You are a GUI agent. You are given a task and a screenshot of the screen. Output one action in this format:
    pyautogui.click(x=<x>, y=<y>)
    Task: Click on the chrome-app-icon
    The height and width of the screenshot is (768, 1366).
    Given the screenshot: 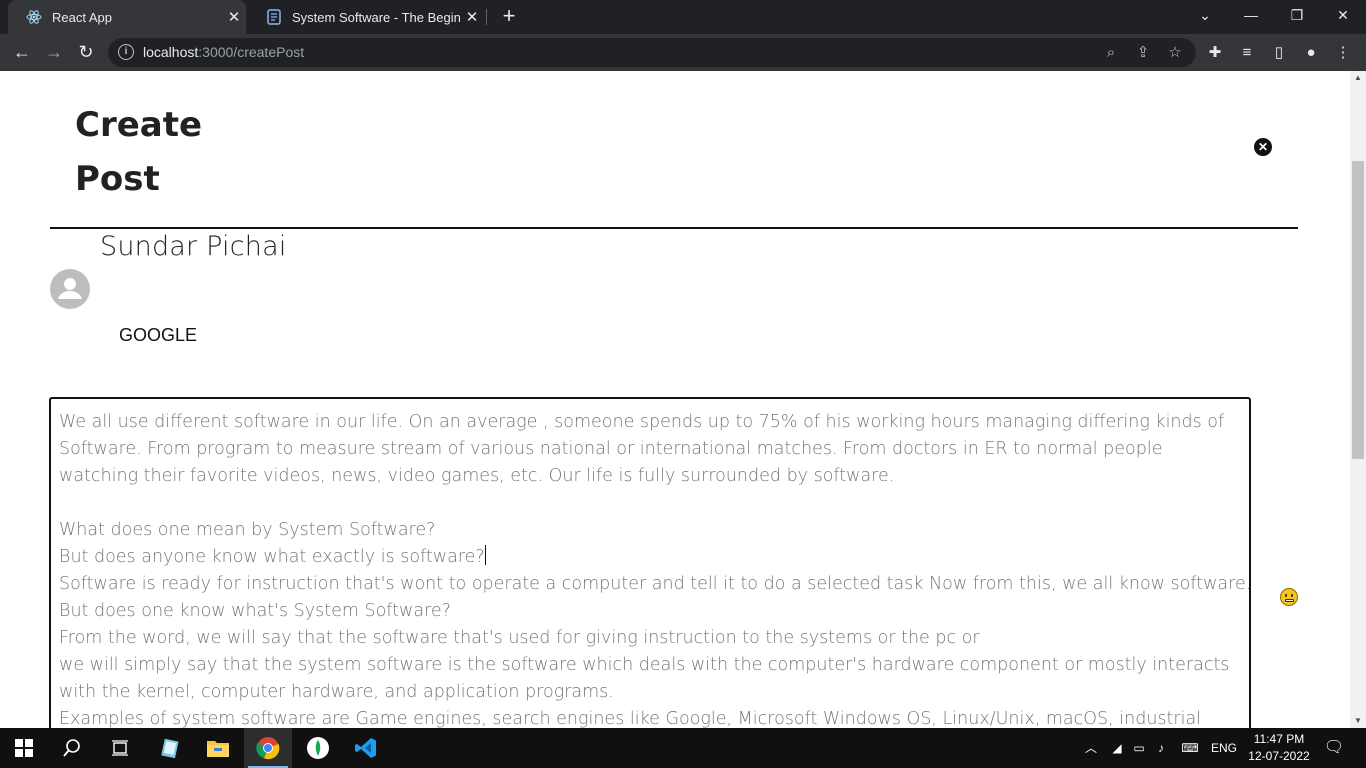 What is the action you would take?
    pyautogui.click(x=268, y=748)
    